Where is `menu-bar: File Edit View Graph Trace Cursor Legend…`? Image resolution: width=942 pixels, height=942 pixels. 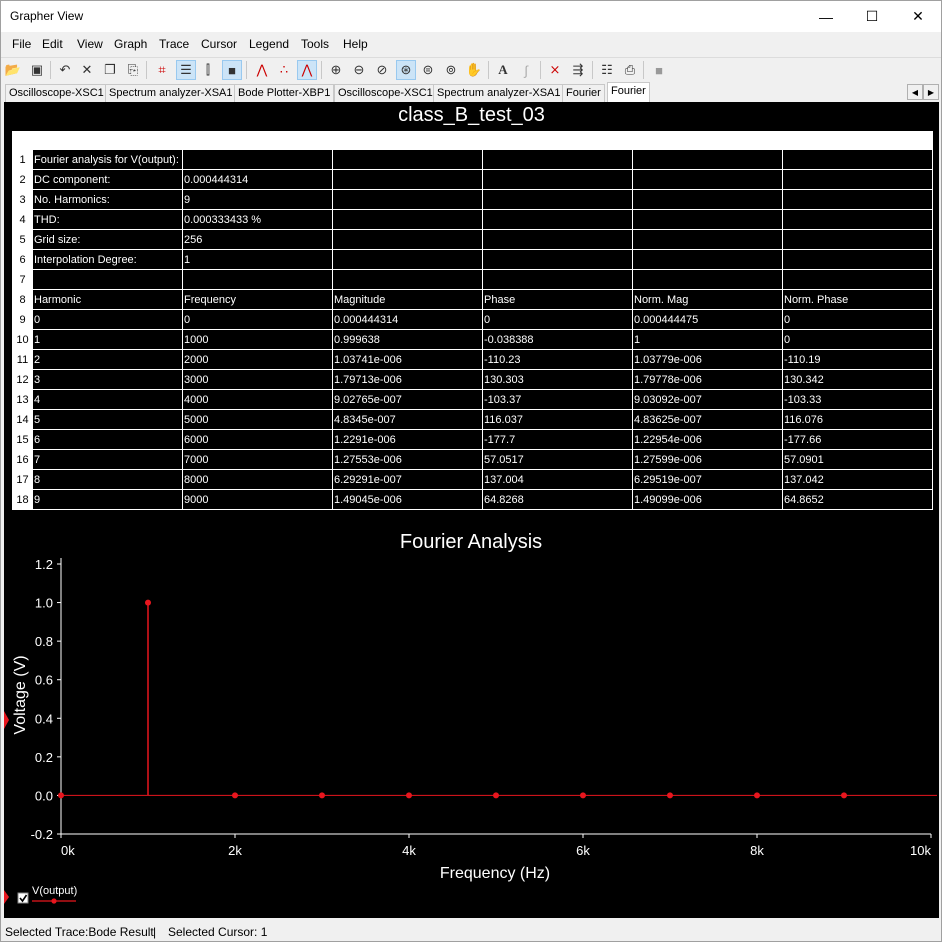 menu-bar: File Edit View Graph Trace Cursor Legend… is located at coordinates (471, 44).